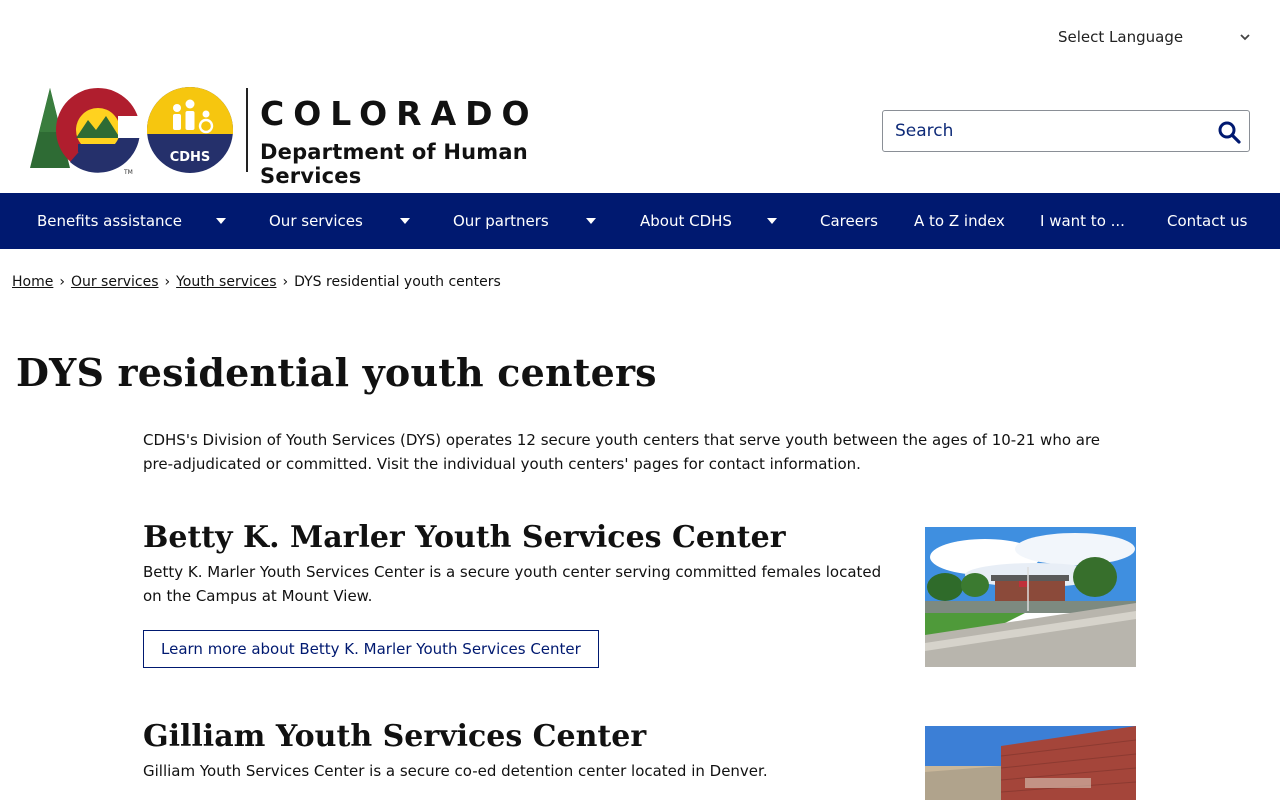  What do you see at coordinates (131, 131) in the screenshot?
I see `colorado-logo-mark: TM CDHS` at bounding box center [131, 131].